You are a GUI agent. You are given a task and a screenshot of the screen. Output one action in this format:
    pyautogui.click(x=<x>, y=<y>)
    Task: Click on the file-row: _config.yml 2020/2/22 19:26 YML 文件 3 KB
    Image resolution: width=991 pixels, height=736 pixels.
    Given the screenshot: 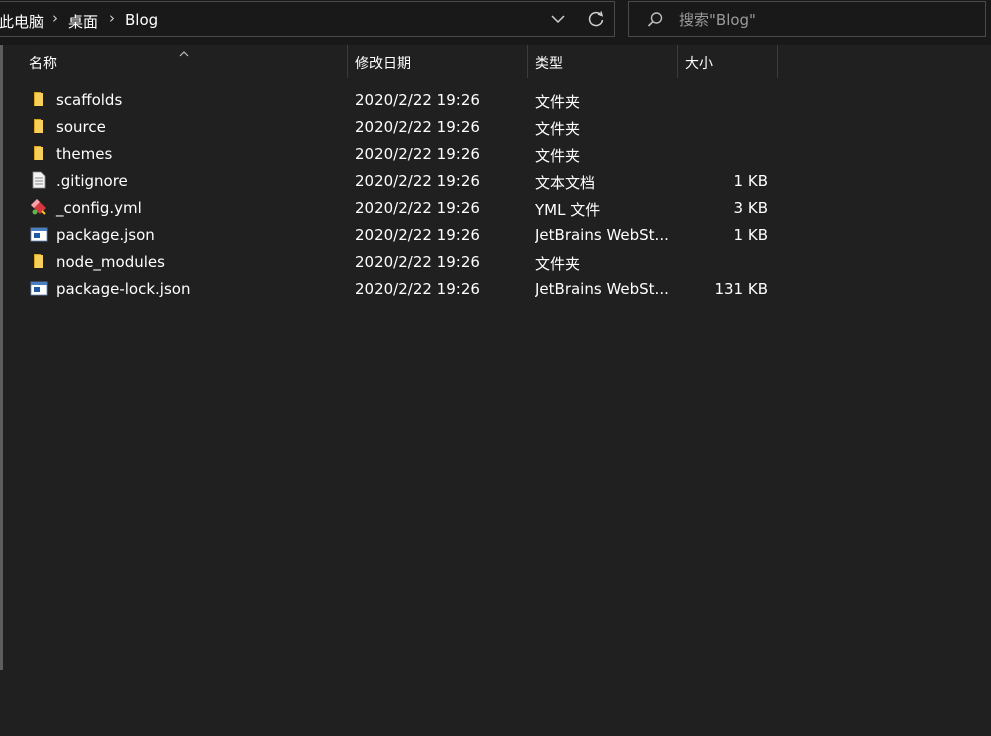 What is the action you would take?
    pyautogui.click(x=407, y=207)
    